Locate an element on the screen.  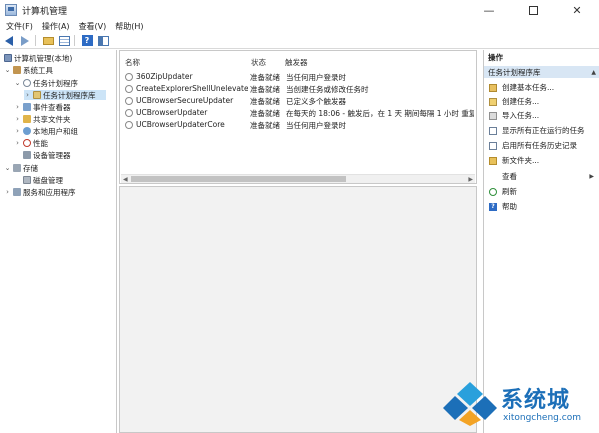
menu-file: 文件(F) is located at coordinates (19, 26).